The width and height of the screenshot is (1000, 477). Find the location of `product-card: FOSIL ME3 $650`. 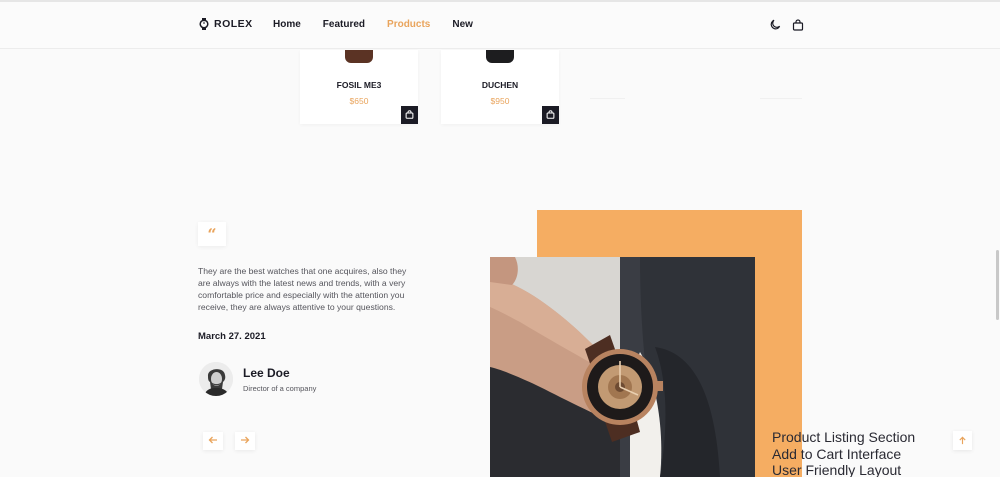

product-card: FOSIL ME3 $650 is located at coordinates (359, 87).